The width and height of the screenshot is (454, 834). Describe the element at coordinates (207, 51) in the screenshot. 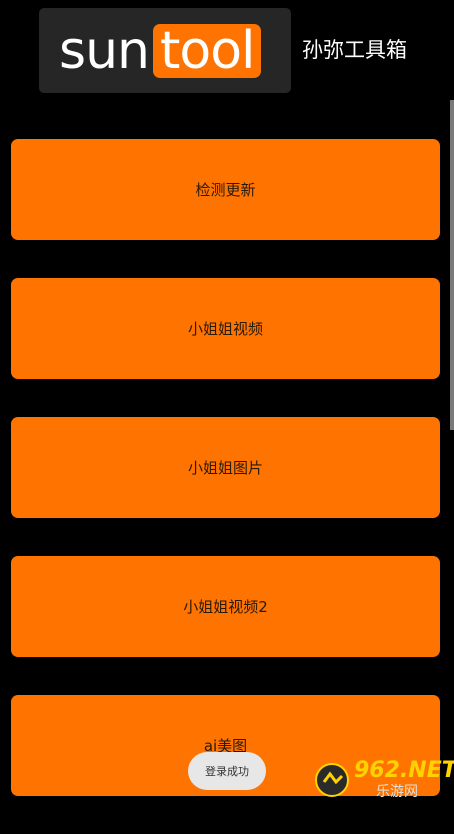

I see `logo-text-tool: tool` at that location.